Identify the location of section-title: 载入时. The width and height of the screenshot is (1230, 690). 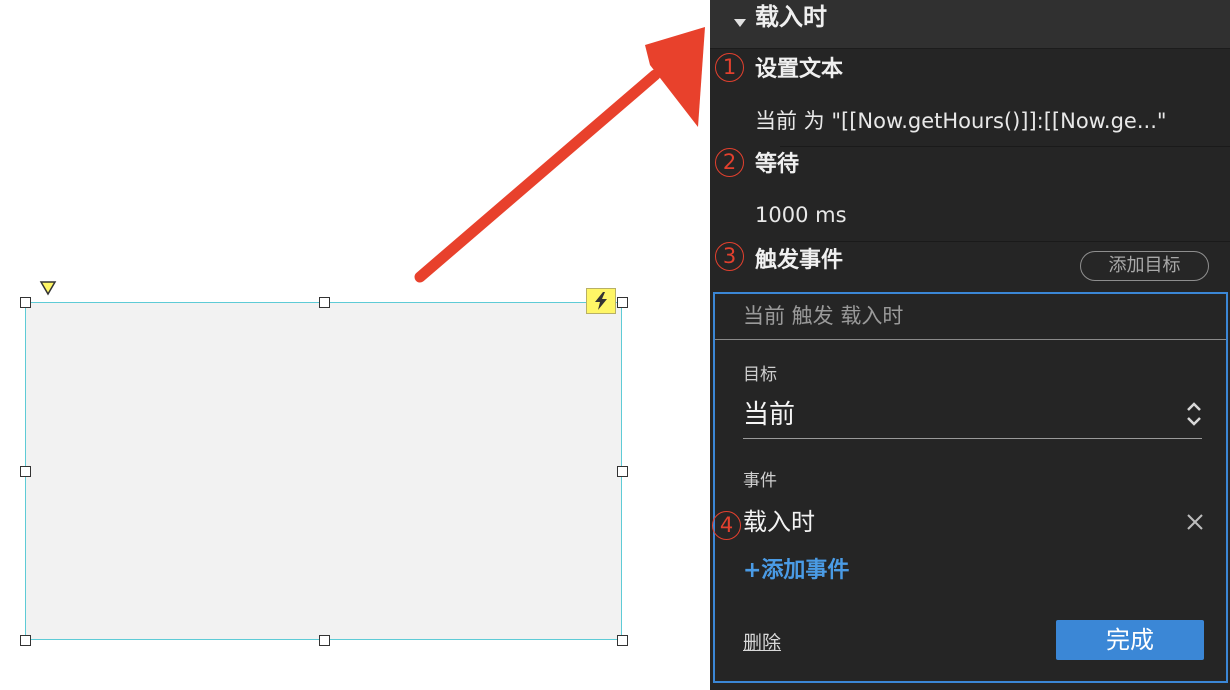
(791, 17).